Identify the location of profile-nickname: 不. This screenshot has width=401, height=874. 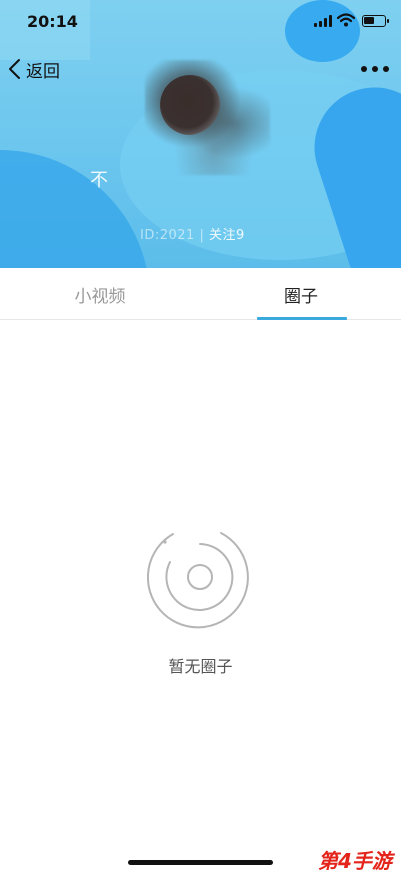
(99, 180).